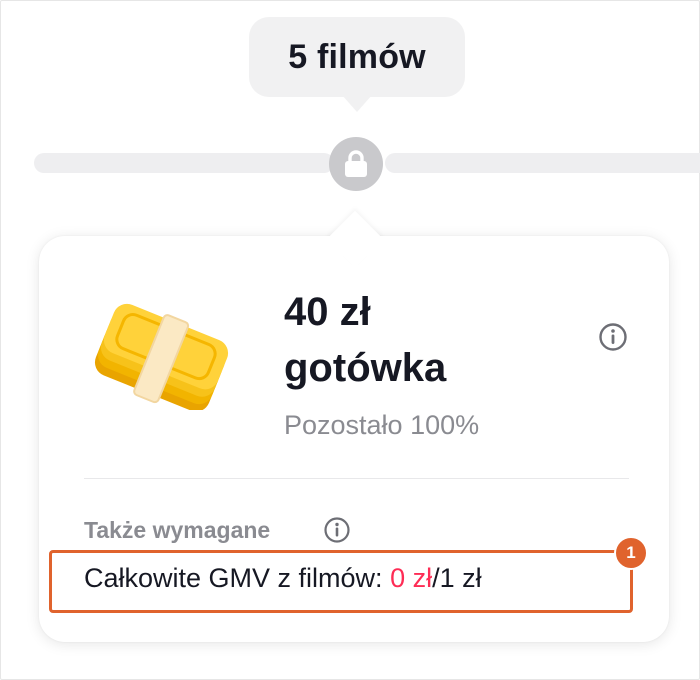 Image resolution: width=700 pixels, height=680 pixels. Describe the element at coordinates (161, 356) in the screenshot. I see `cash-stack-icon` at that location.